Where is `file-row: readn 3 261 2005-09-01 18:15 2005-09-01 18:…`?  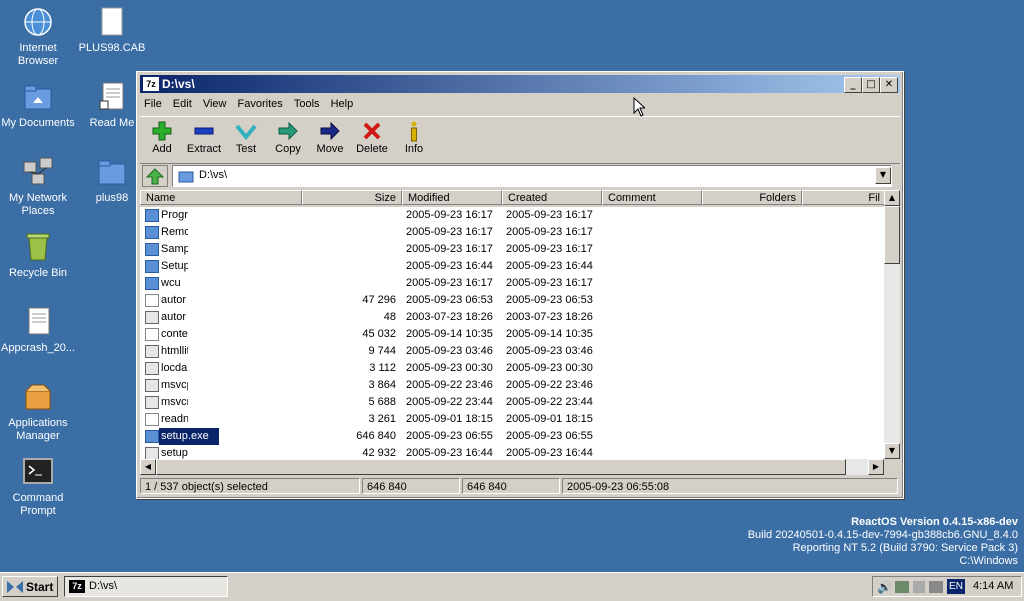 file-row: readn 3 261 2005-09-01 18:15 2005-09-01 18:… is located at coordinates (512, 419).